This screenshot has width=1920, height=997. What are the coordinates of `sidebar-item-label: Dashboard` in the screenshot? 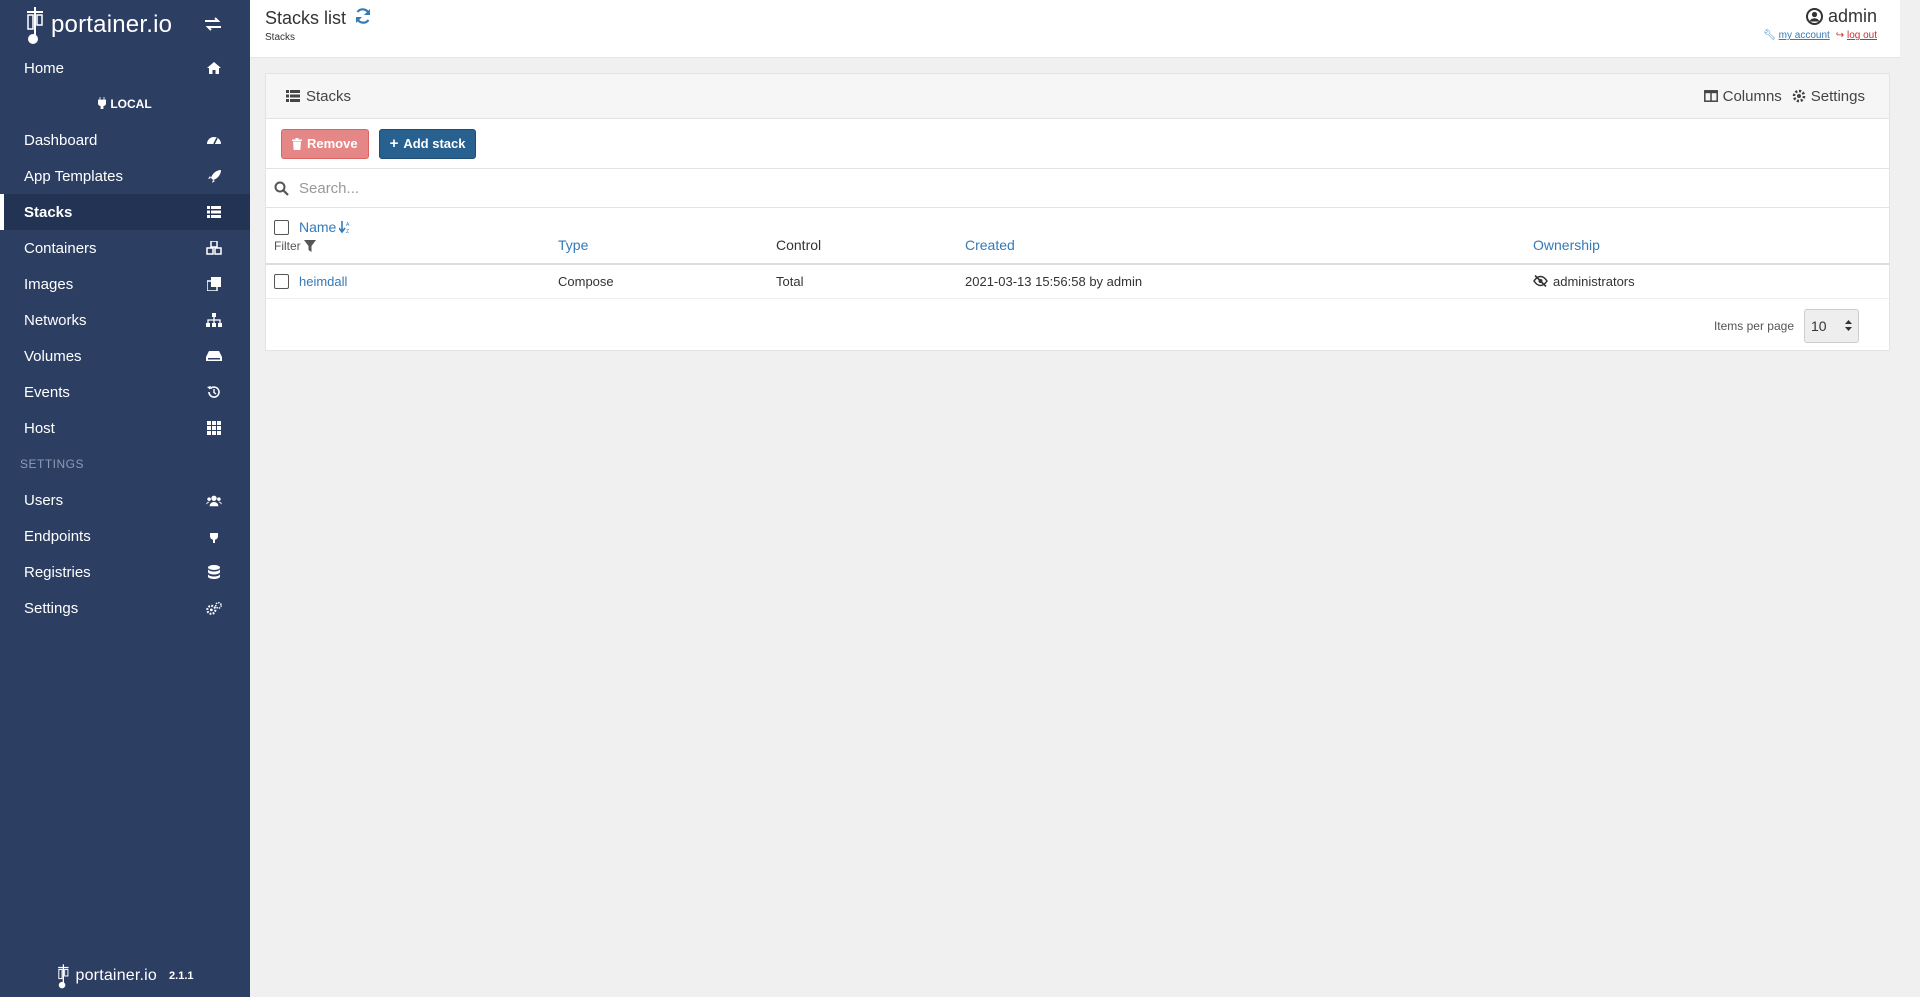 It's located at (61, 140).